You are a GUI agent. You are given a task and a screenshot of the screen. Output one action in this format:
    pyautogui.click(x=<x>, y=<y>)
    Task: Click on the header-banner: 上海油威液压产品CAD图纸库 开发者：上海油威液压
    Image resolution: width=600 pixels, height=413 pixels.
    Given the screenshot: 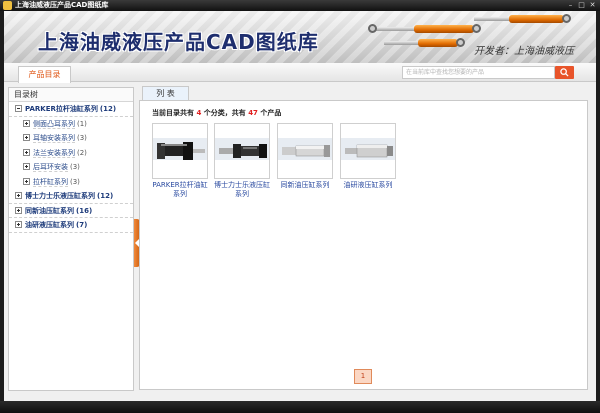 What is the action you would take?
    pyautogui.click(x=300, y=37)
    